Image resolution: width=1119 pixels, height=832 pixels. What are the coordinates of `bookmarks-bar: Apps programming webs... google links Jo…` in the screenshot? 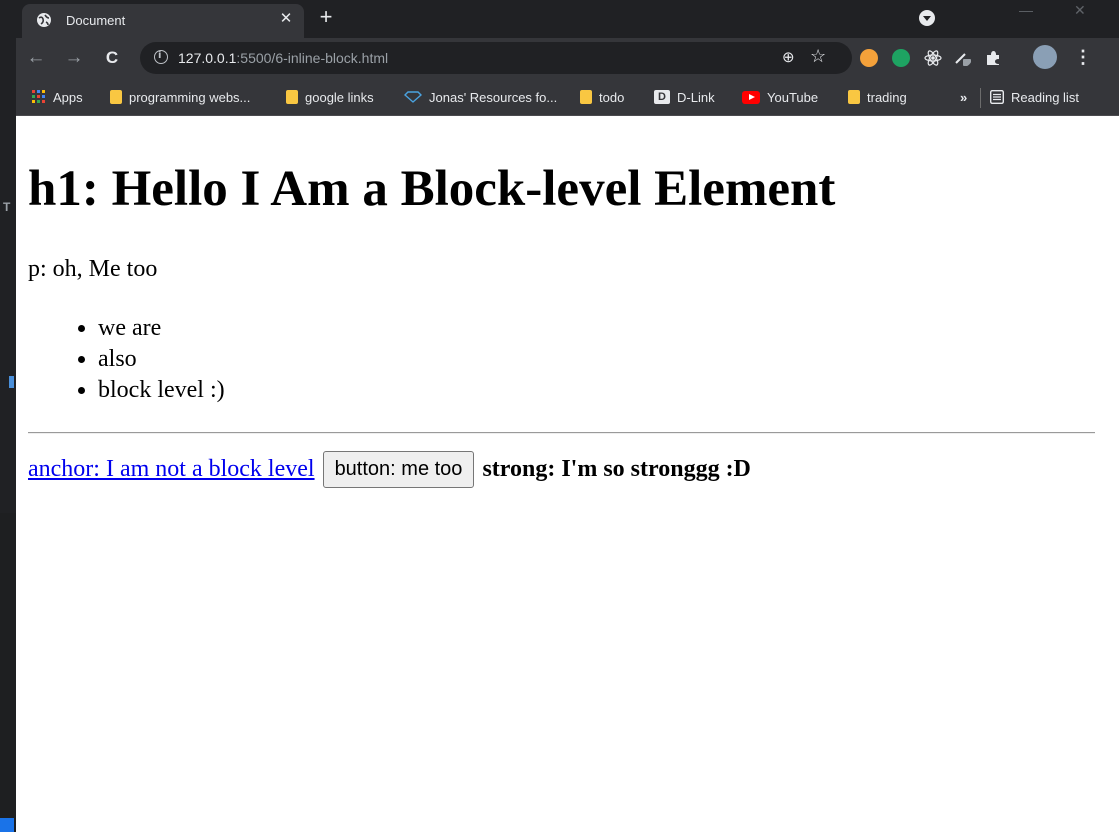 It's located at (567, 97).